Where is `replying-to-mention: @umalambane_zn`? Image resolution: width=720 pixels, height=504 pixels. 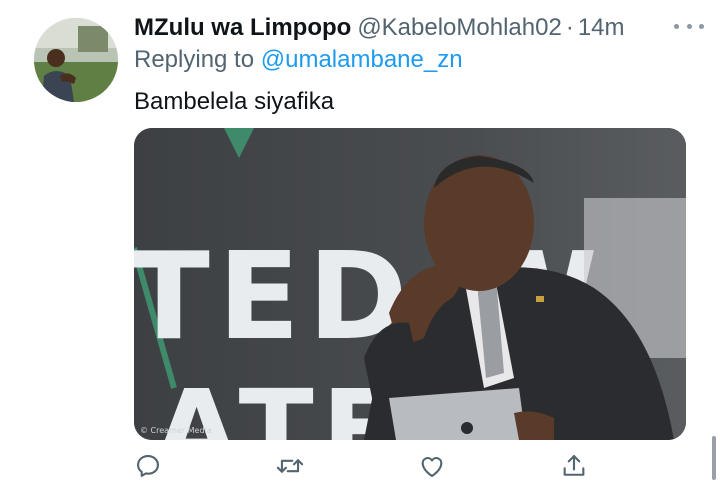
replying-to-mention: @umalambane_zn is located at coordinates (362, 59).